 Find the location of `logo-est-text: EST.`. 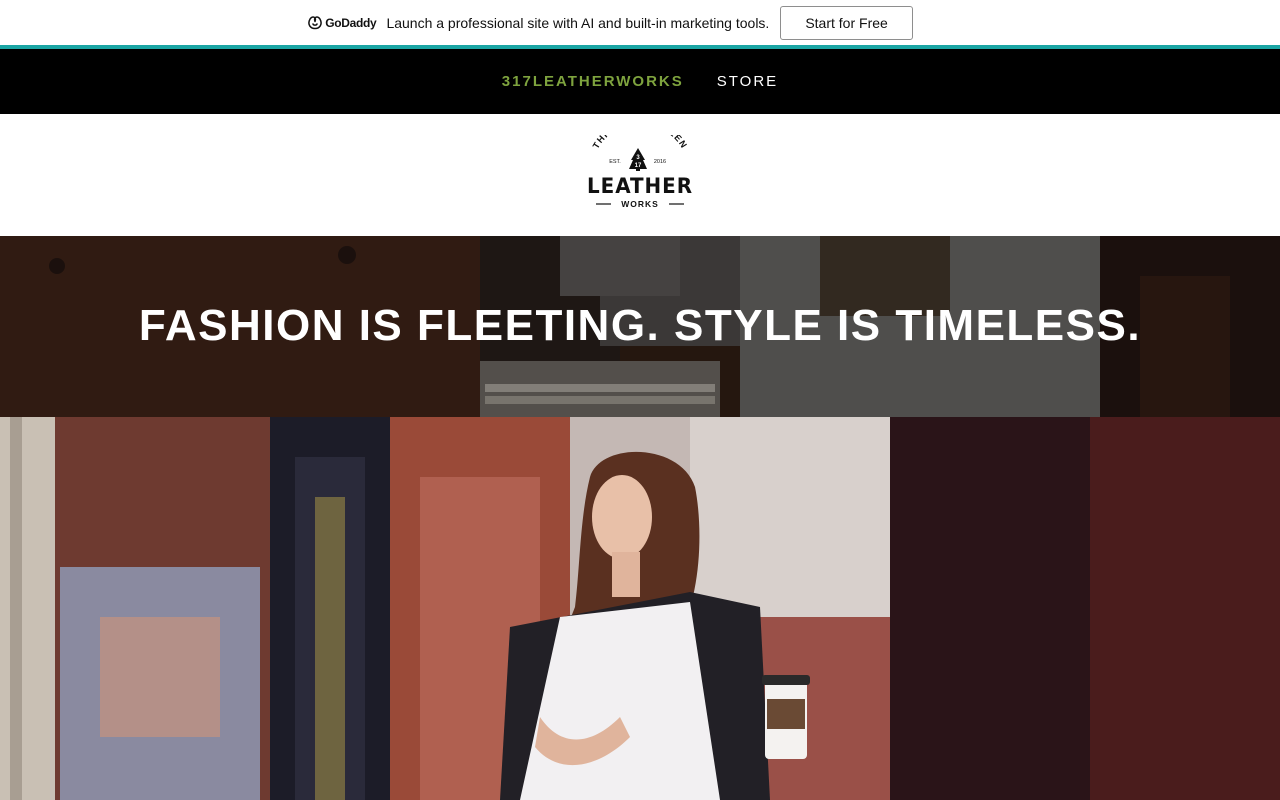

logo-est-text: EST. is located at coordinates (615, 162).